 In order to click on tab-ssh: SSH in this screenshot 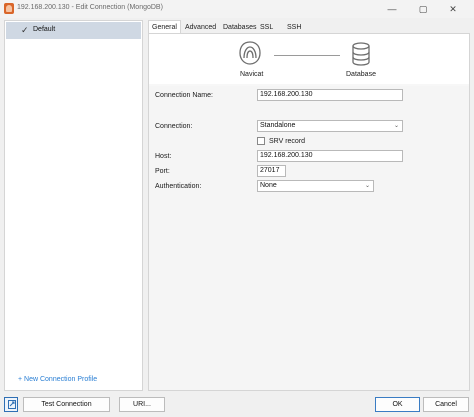, I will do `click(296, 27)`.